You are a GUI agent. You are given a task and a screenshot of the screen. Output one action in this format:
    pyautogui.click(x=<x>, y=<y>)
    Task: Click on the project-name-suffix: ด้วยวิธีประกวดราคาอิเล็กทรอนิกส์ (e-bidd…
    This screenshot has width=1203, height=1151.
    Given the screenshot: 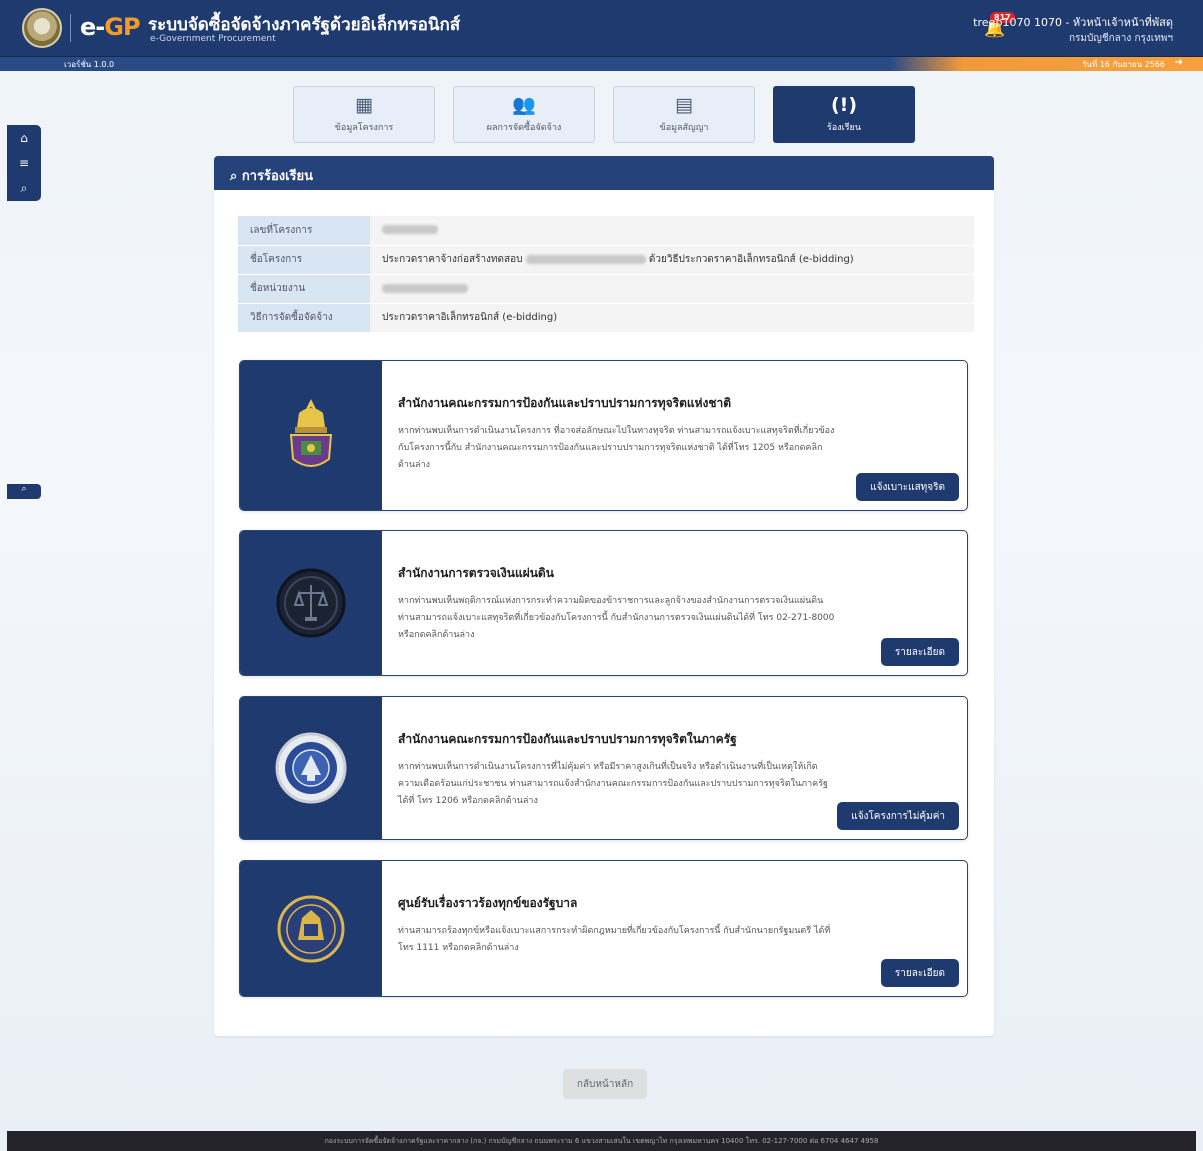 What is the action you would take?
    pyautogui.click(x=751, y=259)
    